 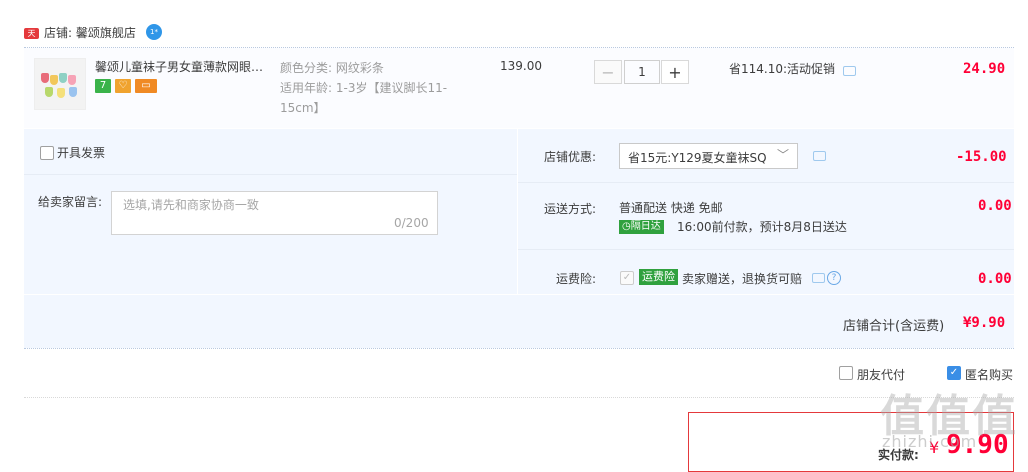 I want to click on attr-age-value: 1-3岁【建议脚长11-, so click(x=391, y=88).